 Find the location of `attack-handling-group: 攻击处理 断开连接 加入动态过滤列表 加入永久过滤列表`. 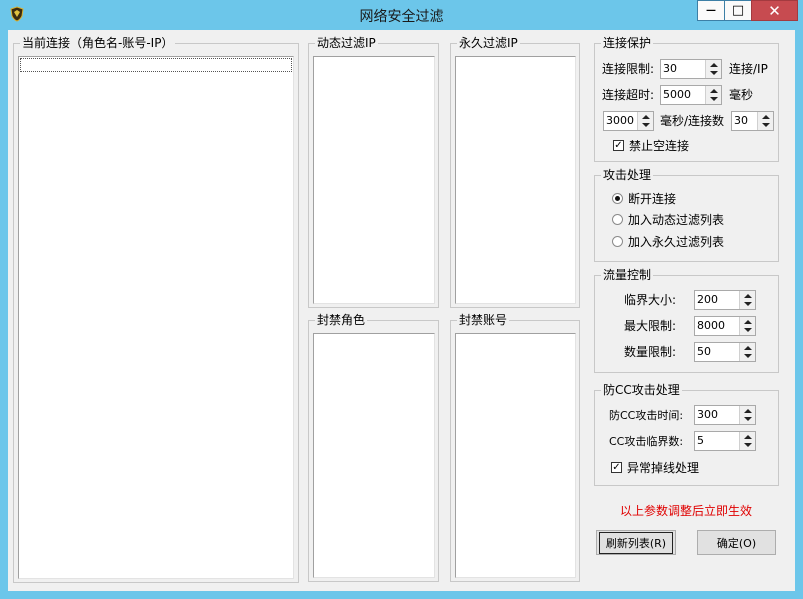

attack-handling-group: 攻击处理 断开连接 加入动态过滤列表 加入永久过滤列表 is located at coordinates (686, 215).